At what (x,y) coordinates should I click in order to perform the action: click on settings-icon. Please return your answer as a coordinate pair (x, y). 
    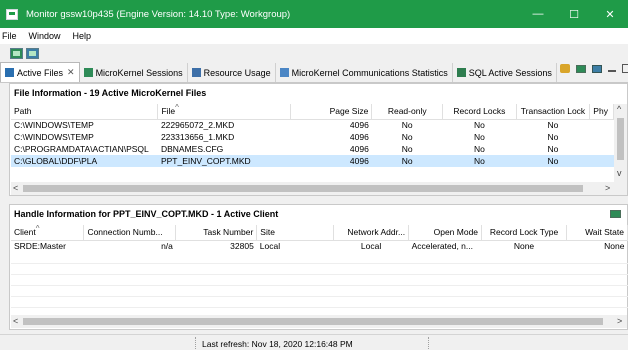
    Looking at the image, I should click on (565, 68).